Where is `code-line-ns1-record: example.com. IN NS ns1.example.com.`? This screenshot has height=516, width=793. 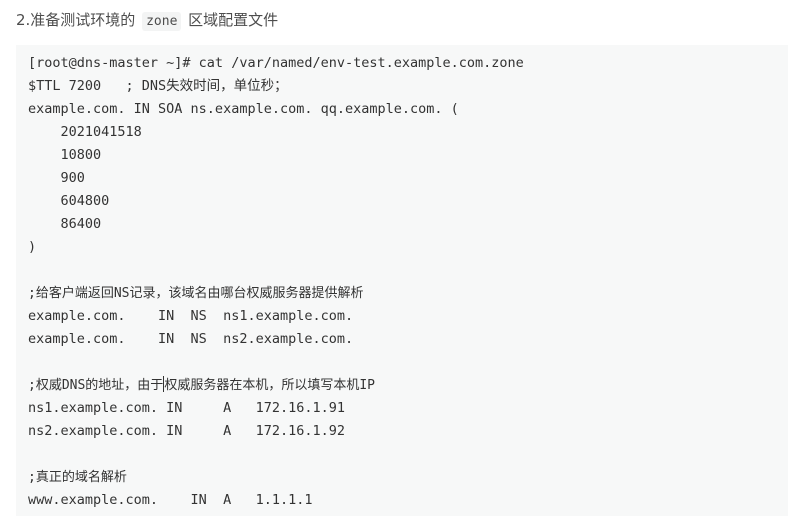
code-line-ns1-record: example.com. IN NS ns1.example.com. is located at coordinates (191, 316).